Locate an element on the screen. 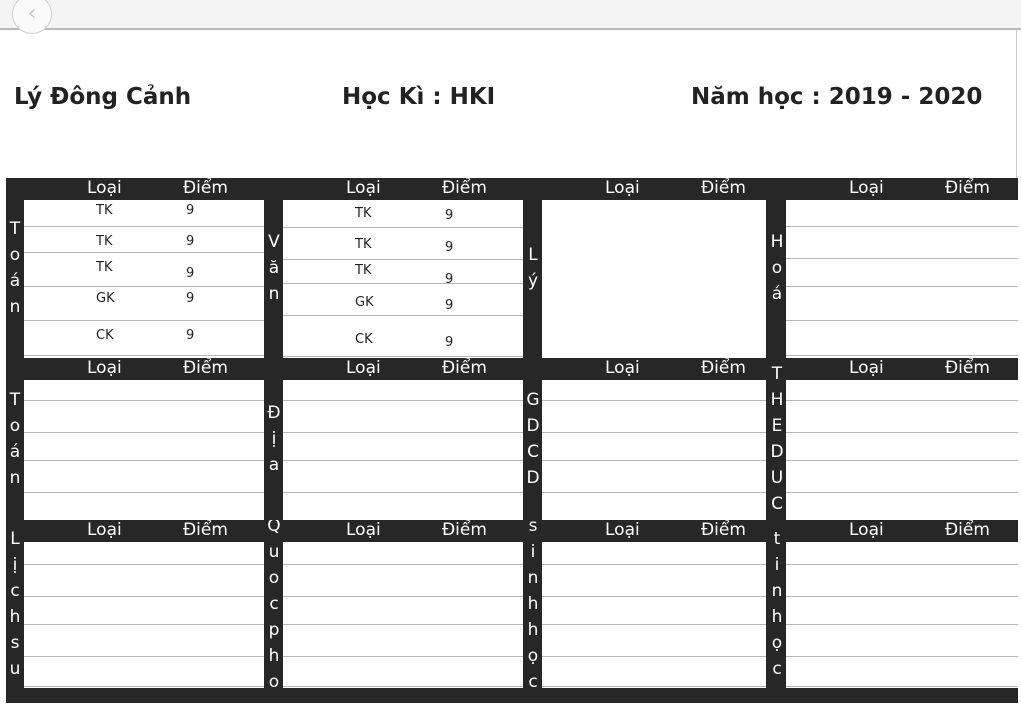 This screenshot has height=707, width=1021. subject-name-letter: D is located at coordinates (777, 452).